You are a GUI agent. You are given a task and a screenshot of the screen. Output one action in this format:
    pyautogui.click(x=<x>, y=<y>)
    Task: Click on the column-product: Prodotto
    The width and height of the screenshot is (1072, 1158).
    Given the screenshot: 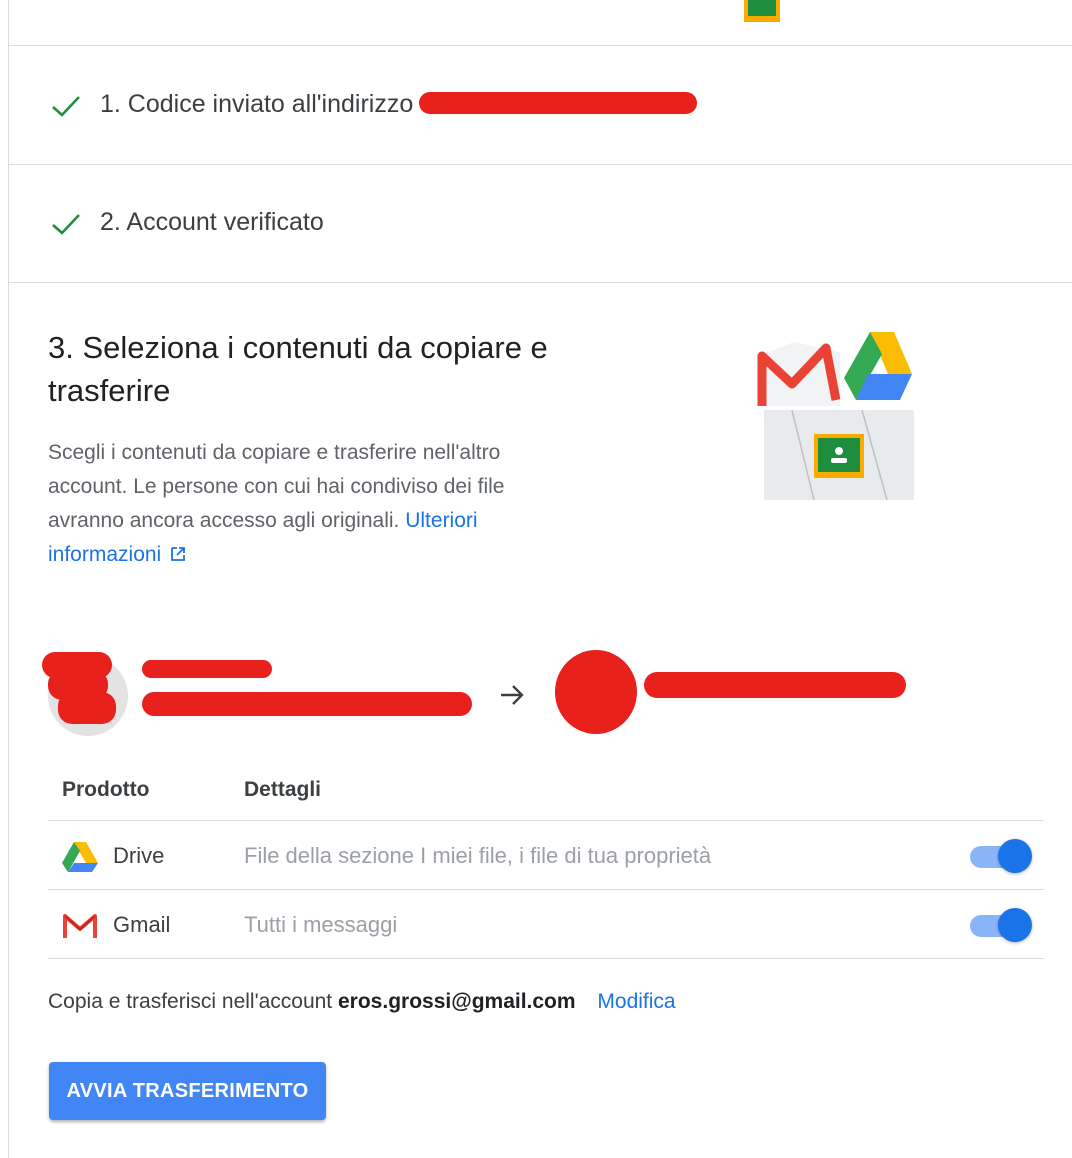 What is the action you would take?
    pyautogui.click(x=106, y=789)
    